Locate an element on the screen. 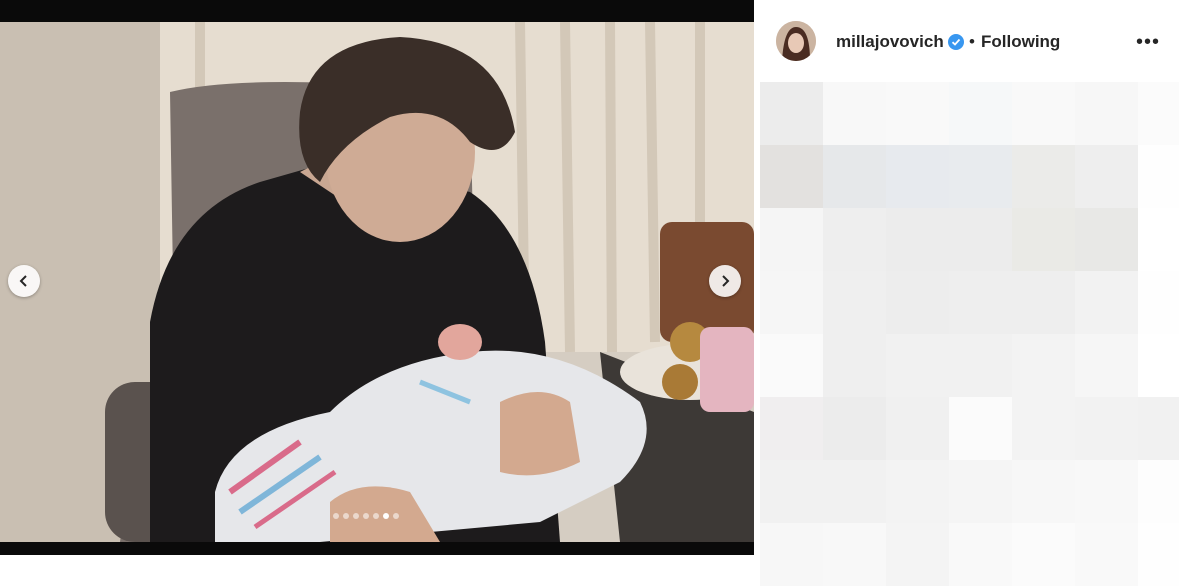 This screenshot has width=1179, height=586. carousel-indicator is located at coordinates (366, 516).